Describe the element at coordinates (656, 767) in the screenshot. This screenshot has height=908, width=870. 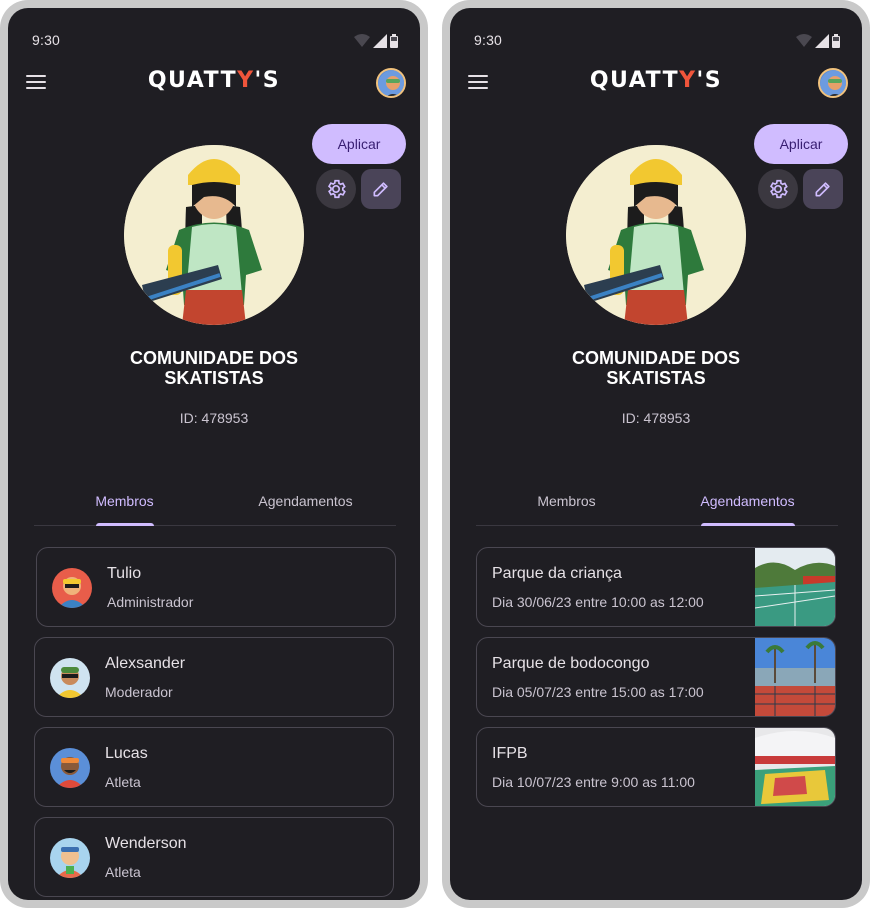
I see `schedule-card: IFPB Dia 10/07/23 entre 9:00 as 11:00` at that location.